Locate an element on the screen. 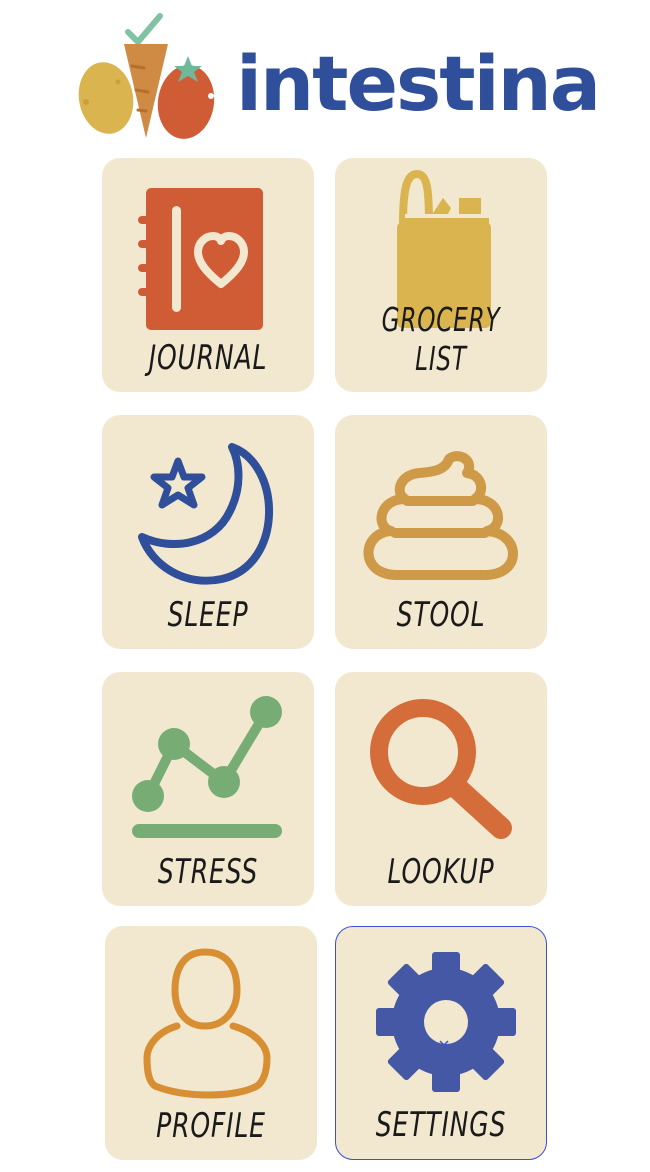 The height and width of the screenshot is (1172, 650). tile-lookup: LOOKUP is located at coordinates (441, 789).